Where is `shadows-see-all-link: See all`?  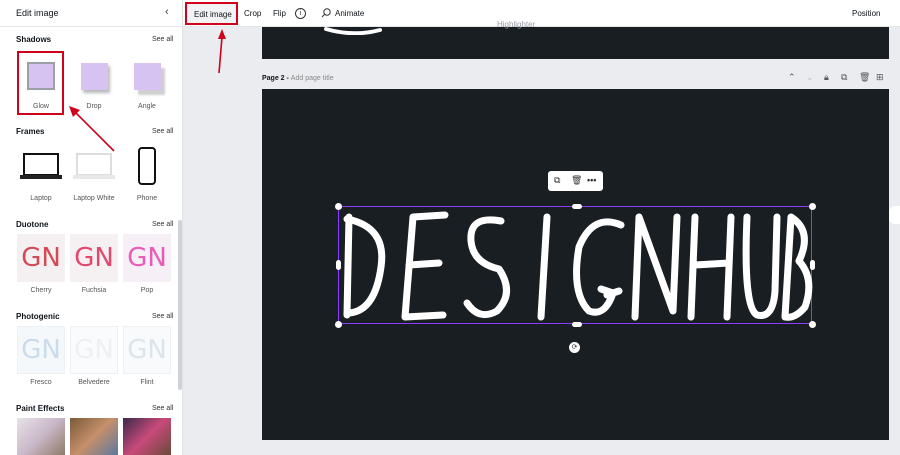
shadows-see-all-link: See all is located at coordinates (162, 39).